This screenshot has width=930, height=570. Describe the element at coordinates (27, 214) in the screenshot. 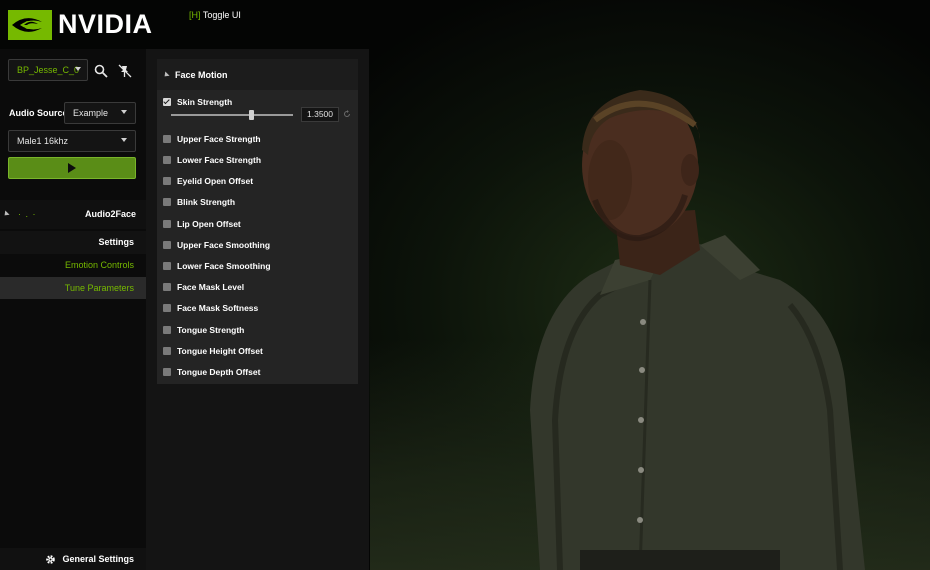

I see `section-dots-icon: · . ·` at that location.